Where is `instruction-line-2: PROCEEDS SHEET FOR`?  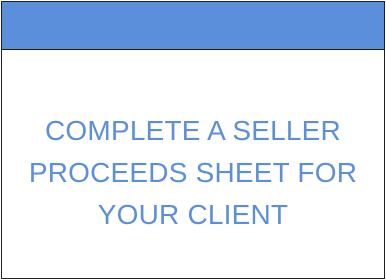 instruction-line-2: PROCEEDS SHEET FOR is located at coordinates (193, 172).